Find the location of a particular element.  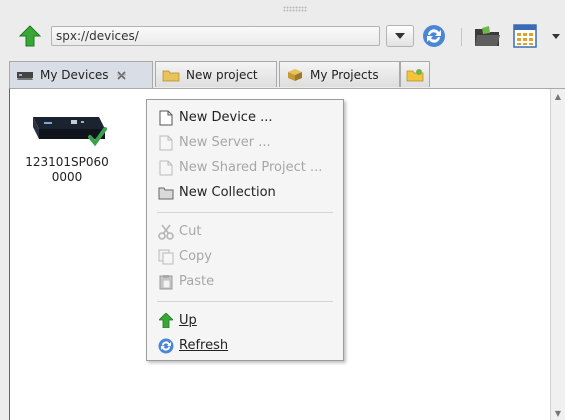

device-item: 123101SP060 0000 is located at coordinates (67, 146).